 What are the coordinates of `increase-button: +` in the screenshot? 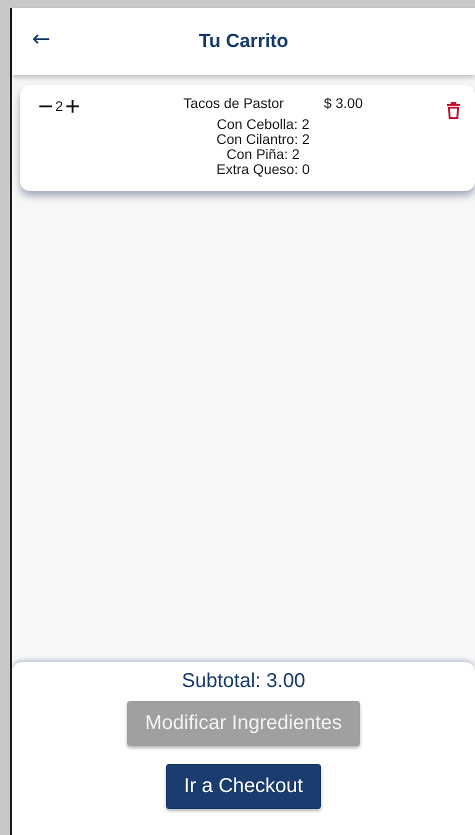 It's located at (72, 106).